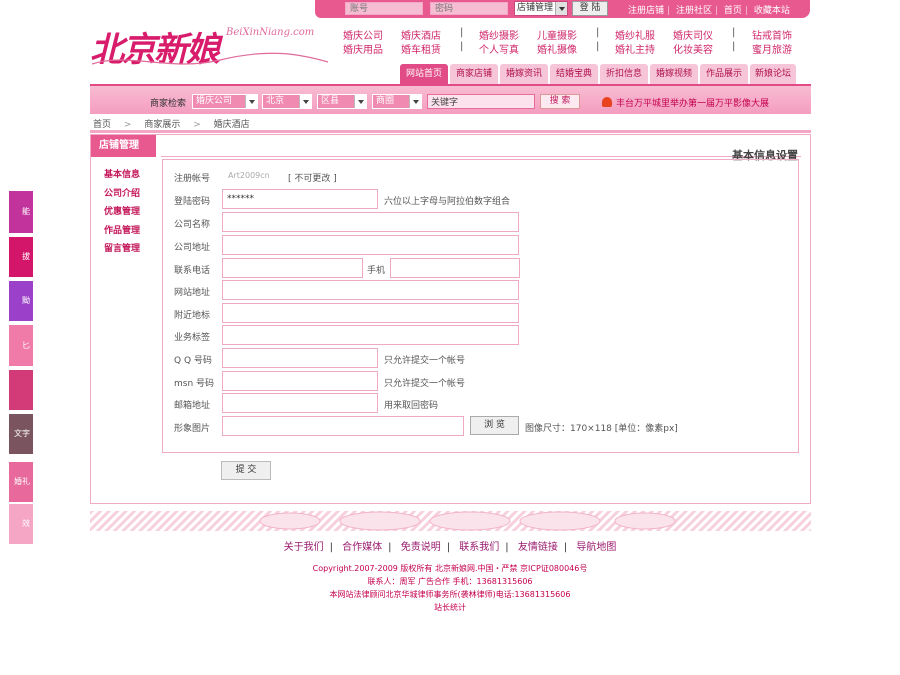 Image resolution: width=900 pixels, height=675 pixels. I want to click on menu-works: 作品管理, so click(122, 232).